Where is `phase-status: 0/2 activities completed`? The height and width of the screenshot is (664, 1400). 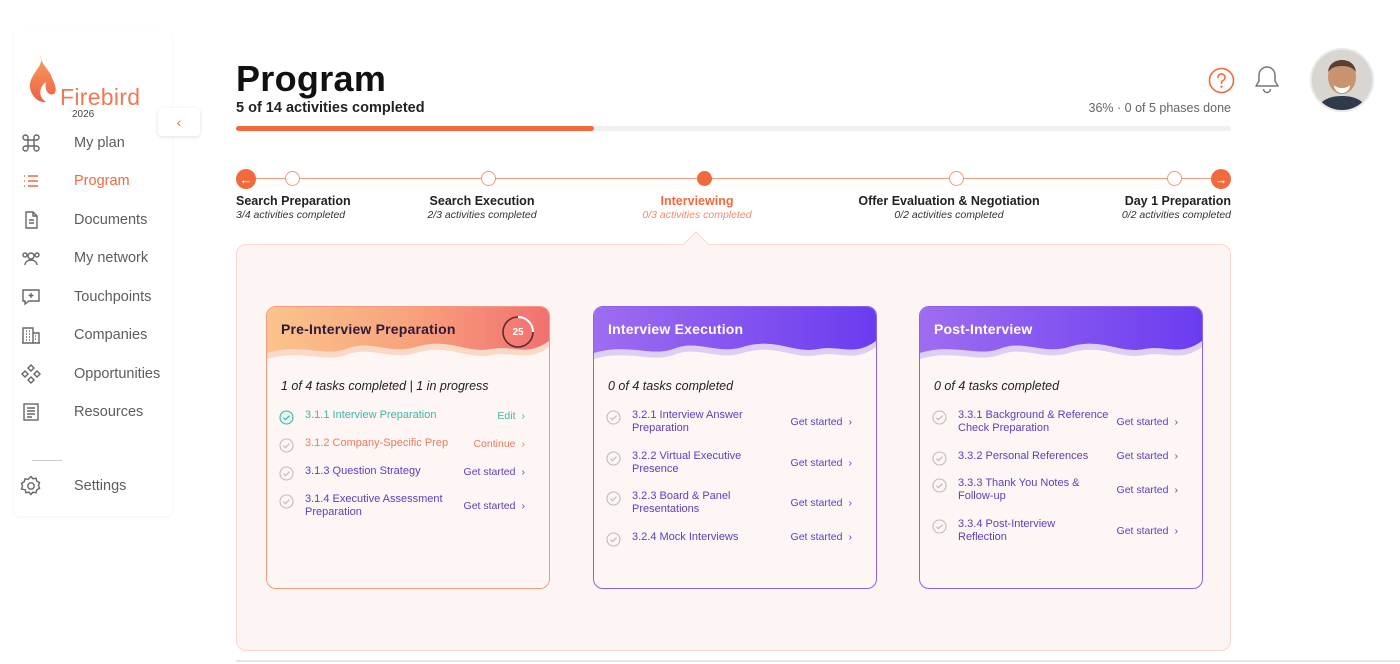 phase-status: 0/2 activities completed is located at coordinates (1176, 215).